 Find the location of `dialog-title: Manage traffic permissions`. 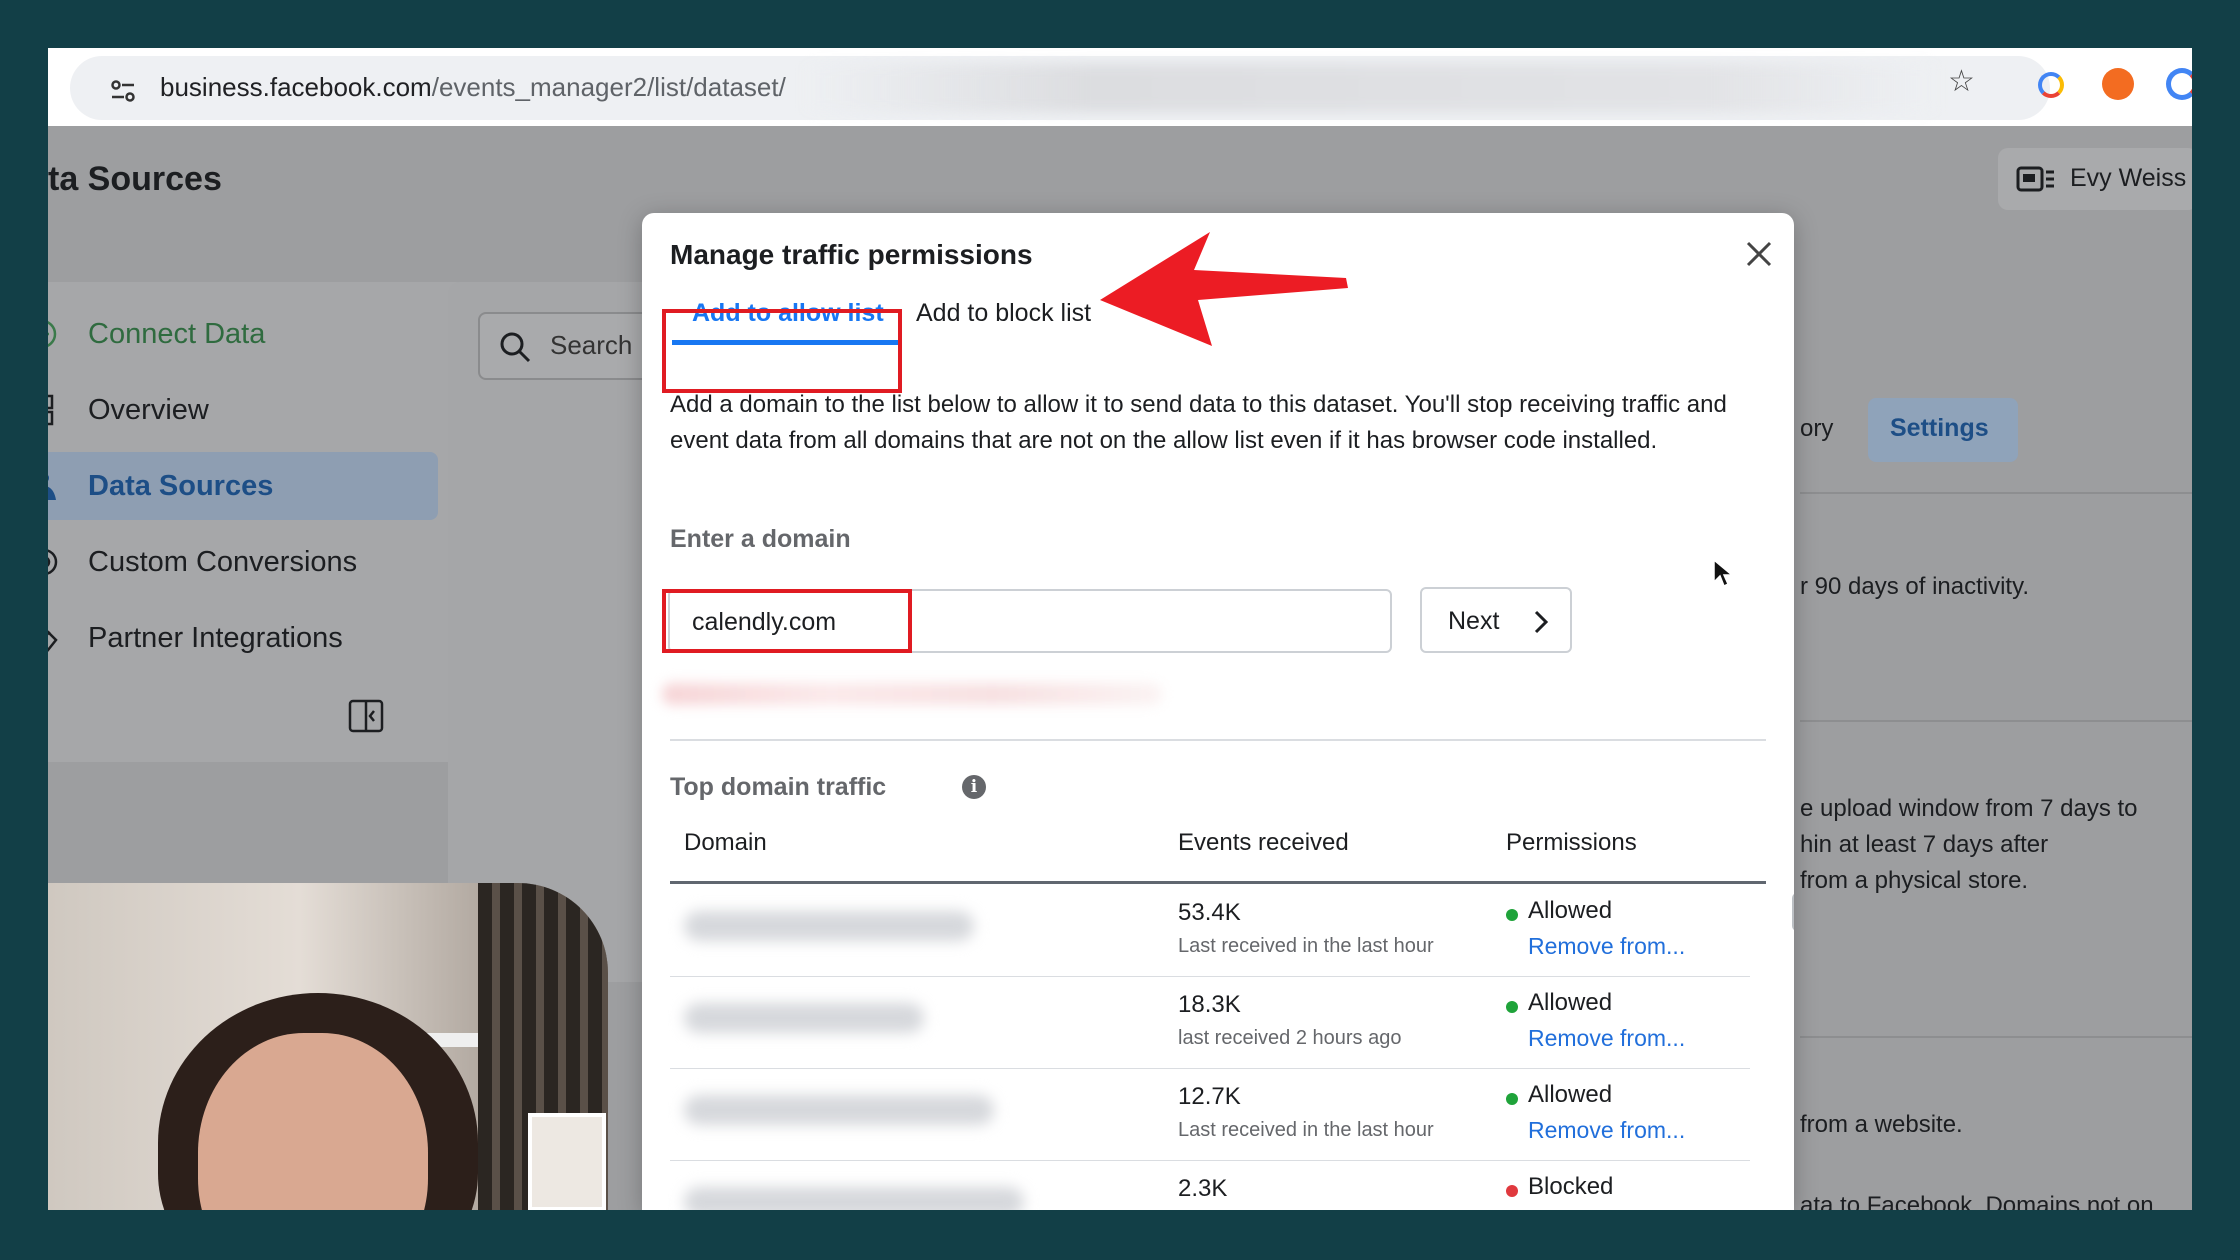

dialog-title: Manage traffic permissions is located at coordinates (851, 254).